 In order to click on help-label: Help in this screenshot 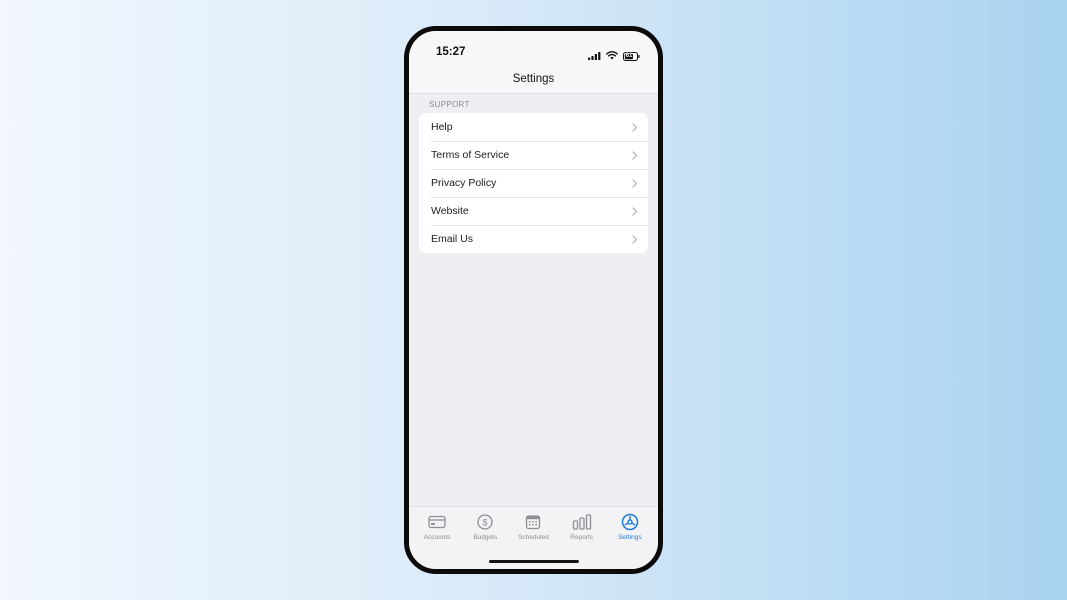, I will do `click(442, 127)`.